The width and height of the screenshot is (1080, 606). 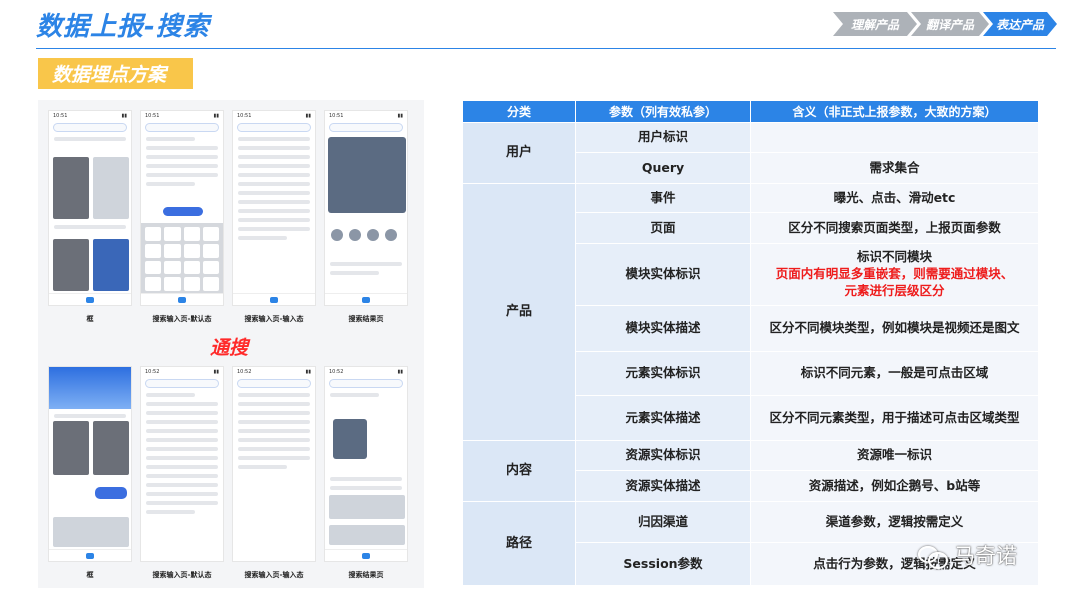 What do you see at coordinates (663, 111) in the screenshot?
I see `header-param: 参数（列有效私参）` at bounding box center [663, 111].